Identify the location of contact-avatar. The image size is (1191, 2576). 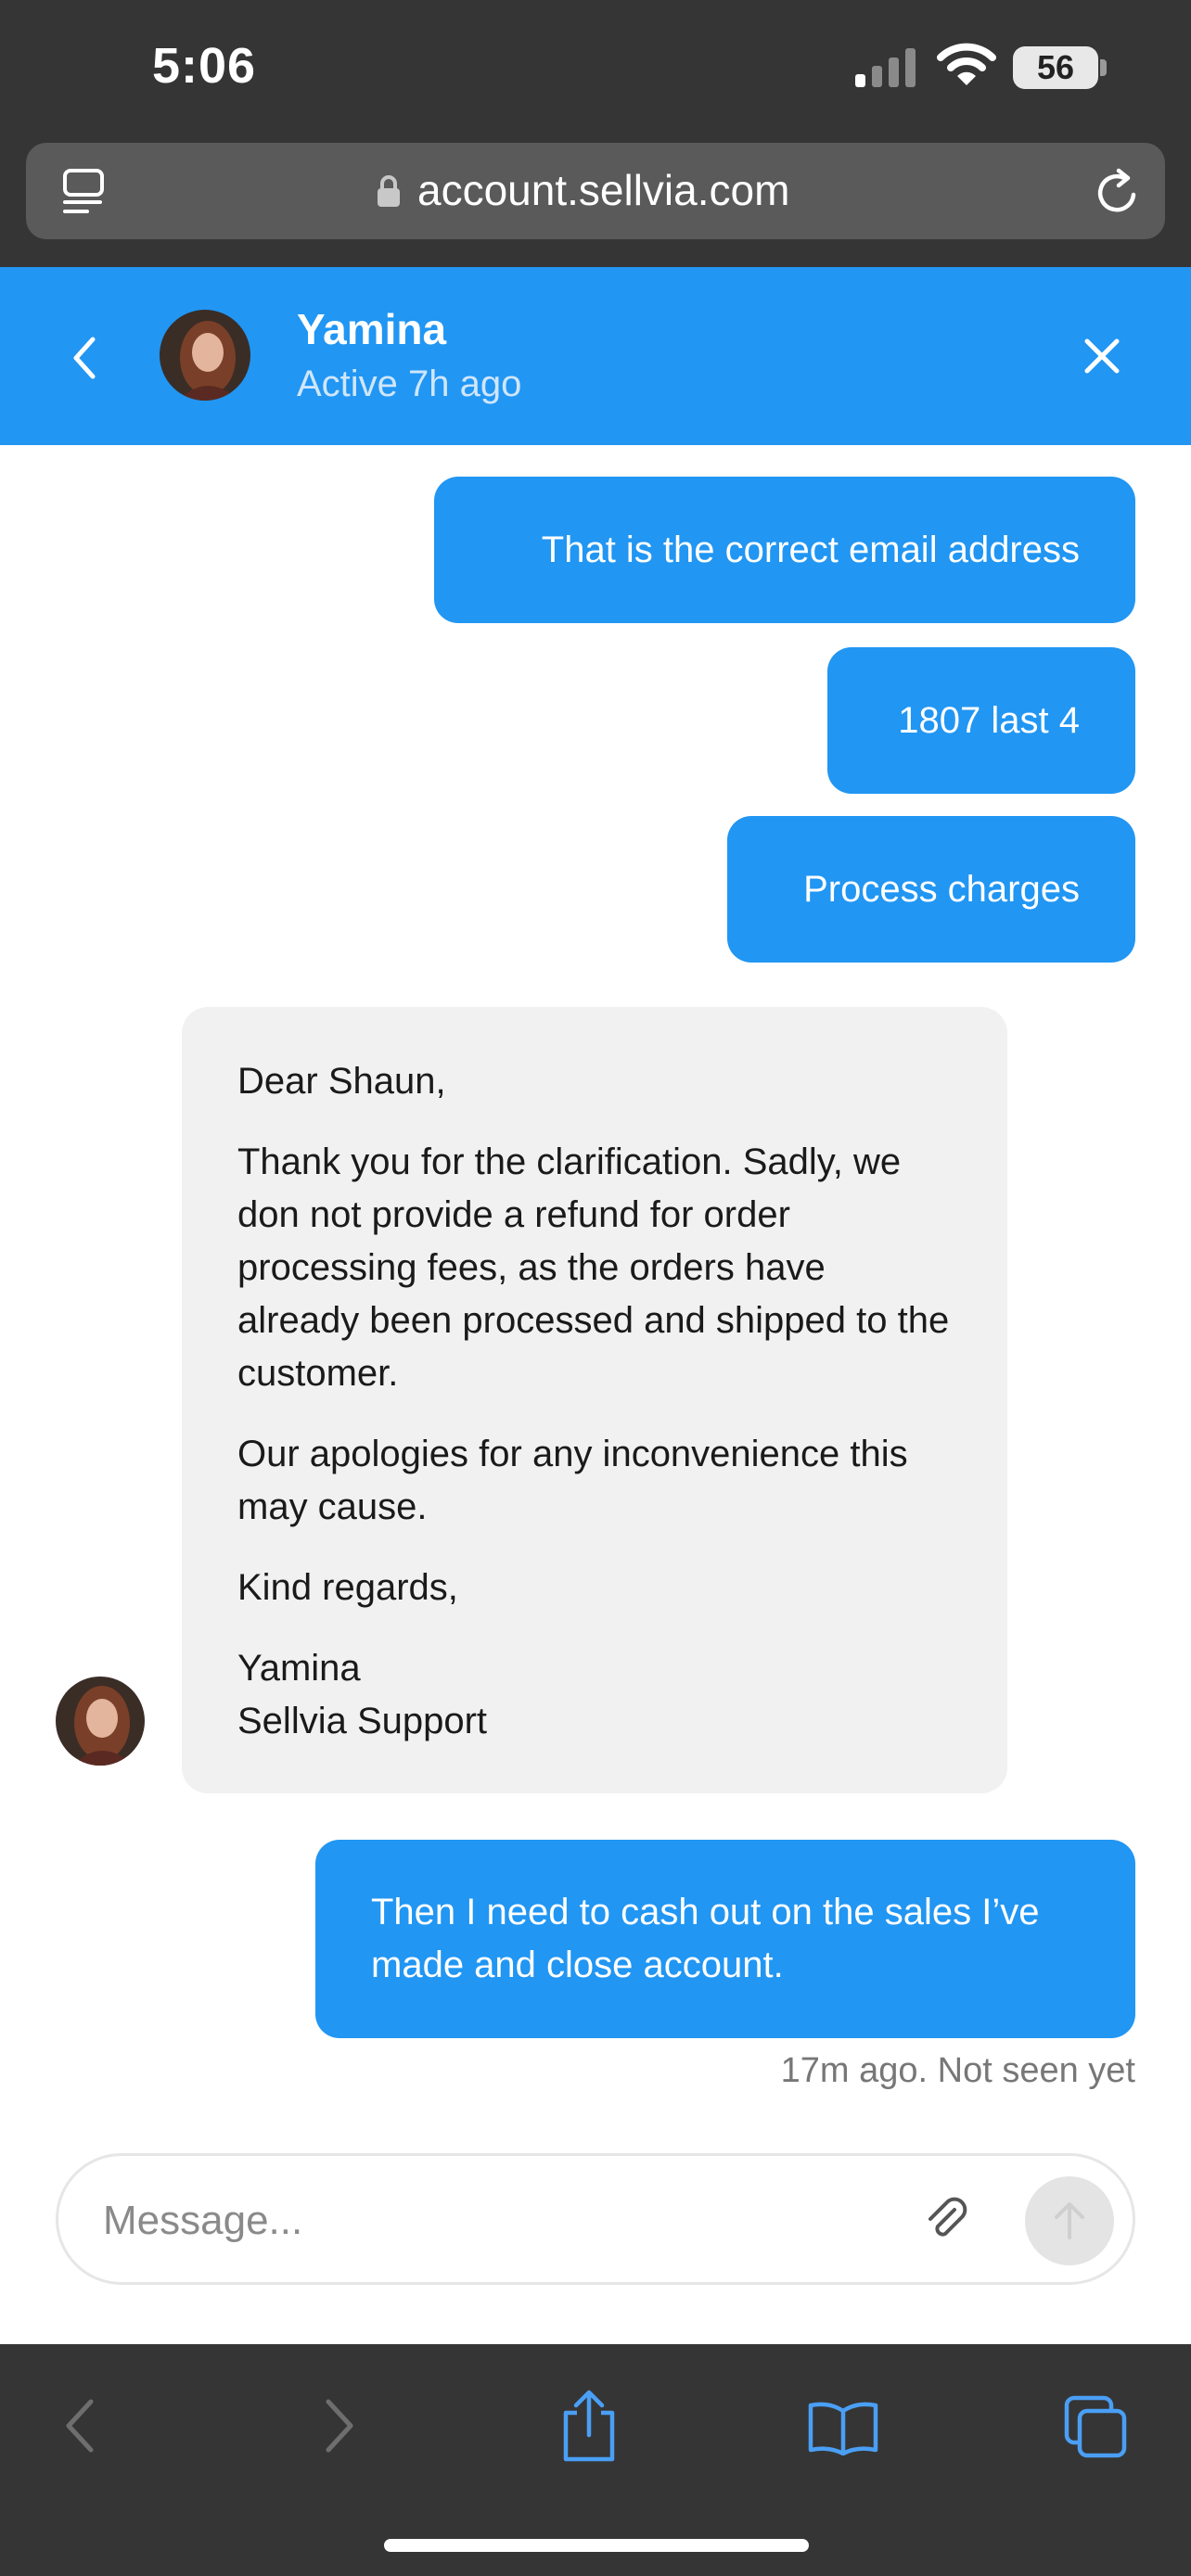
(205, 355).